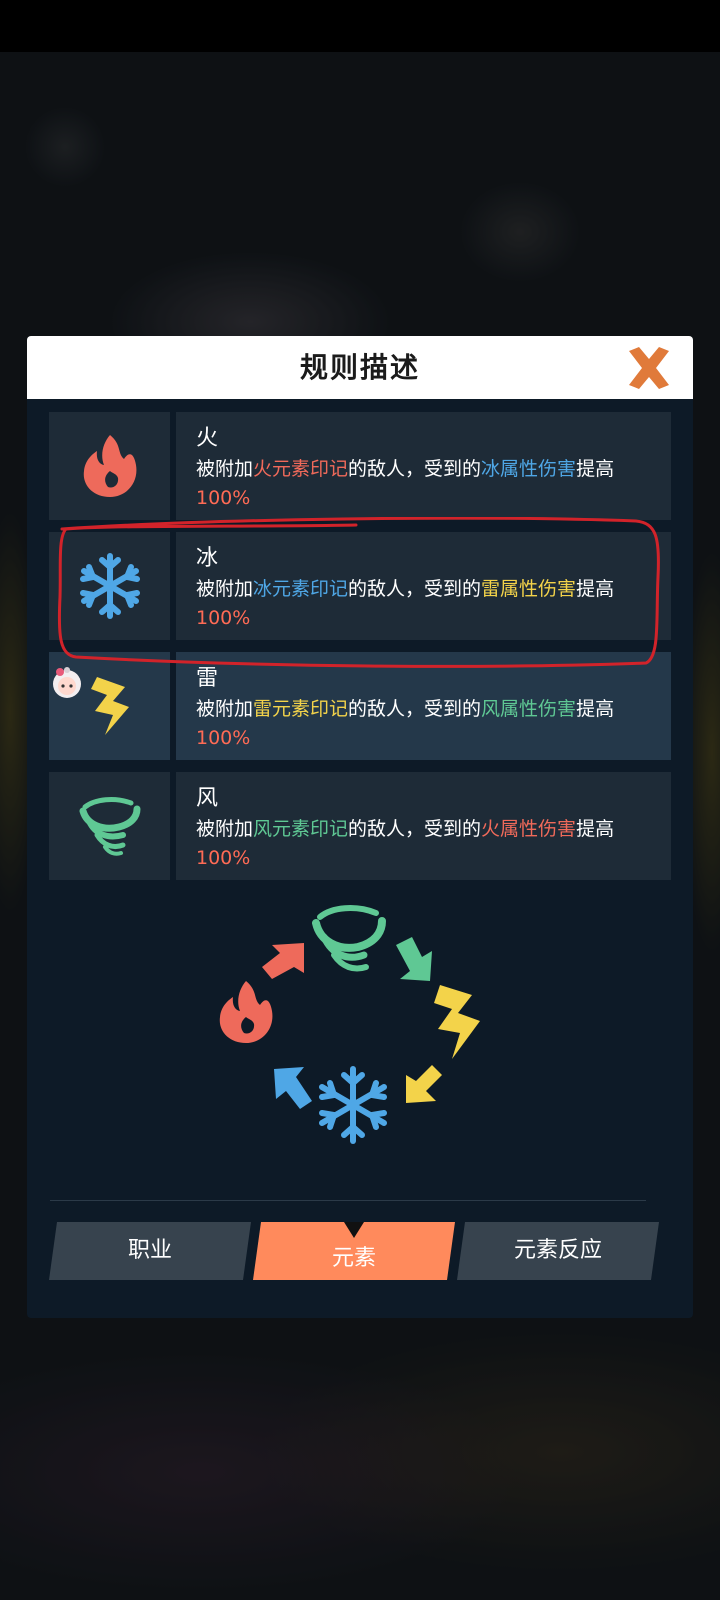 The image size is (720, 1600). Describe the element at coordinates (457, 1022) in the screenshot. I see `cycle-thunder-icon` at that location.